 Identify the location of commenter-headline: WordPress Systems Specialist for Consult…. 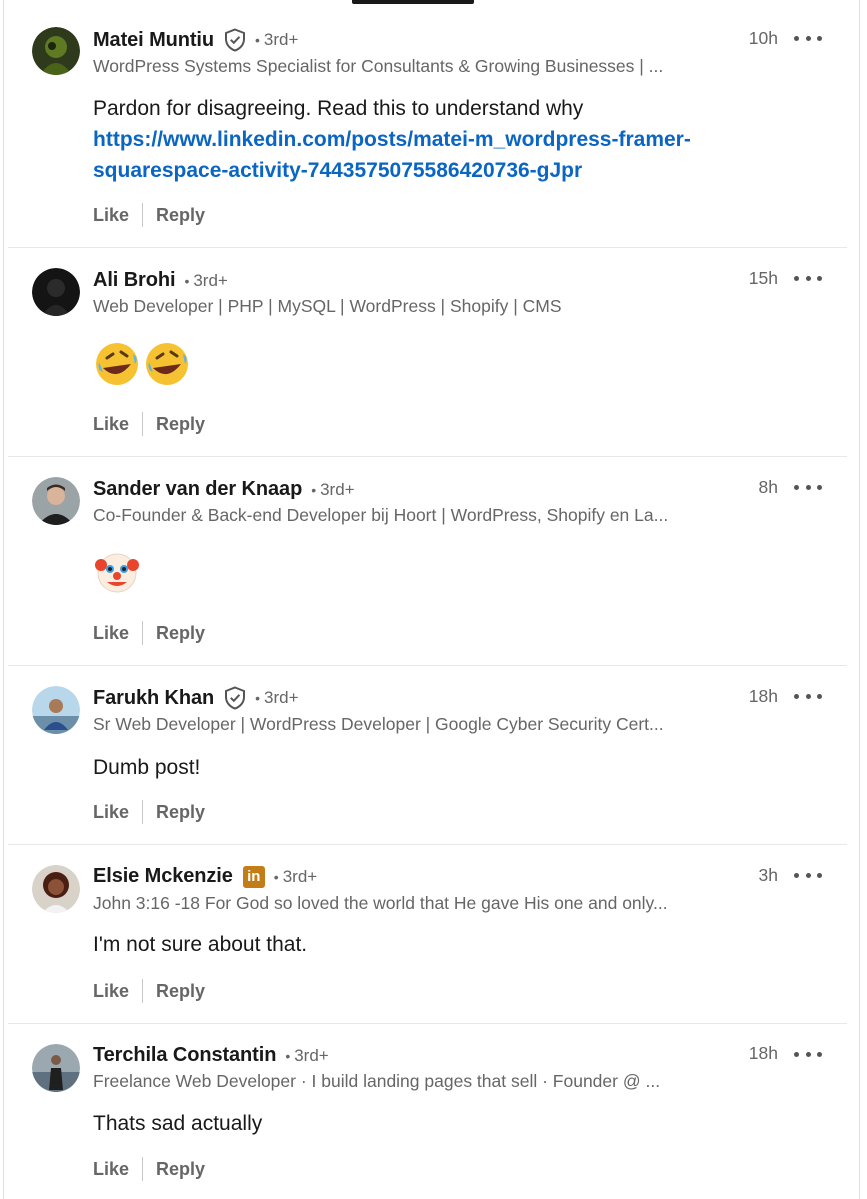
(378, 66).